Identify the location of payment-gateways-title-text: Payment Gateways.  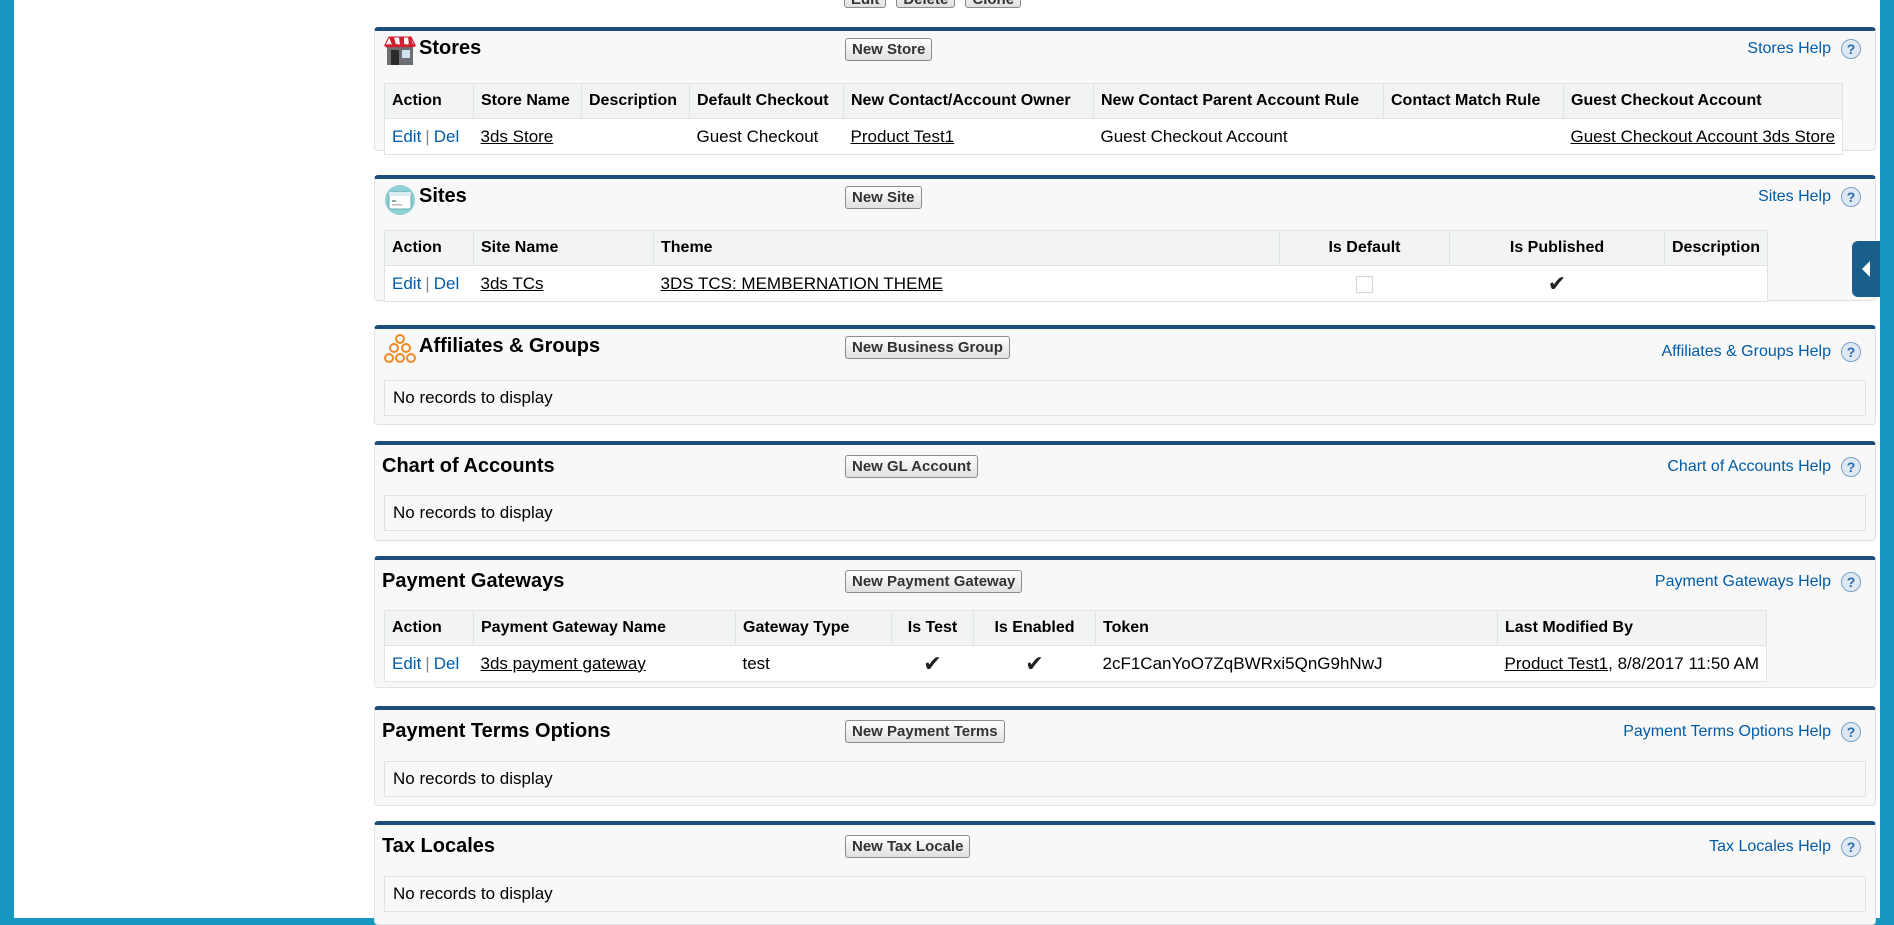
(473, 581).